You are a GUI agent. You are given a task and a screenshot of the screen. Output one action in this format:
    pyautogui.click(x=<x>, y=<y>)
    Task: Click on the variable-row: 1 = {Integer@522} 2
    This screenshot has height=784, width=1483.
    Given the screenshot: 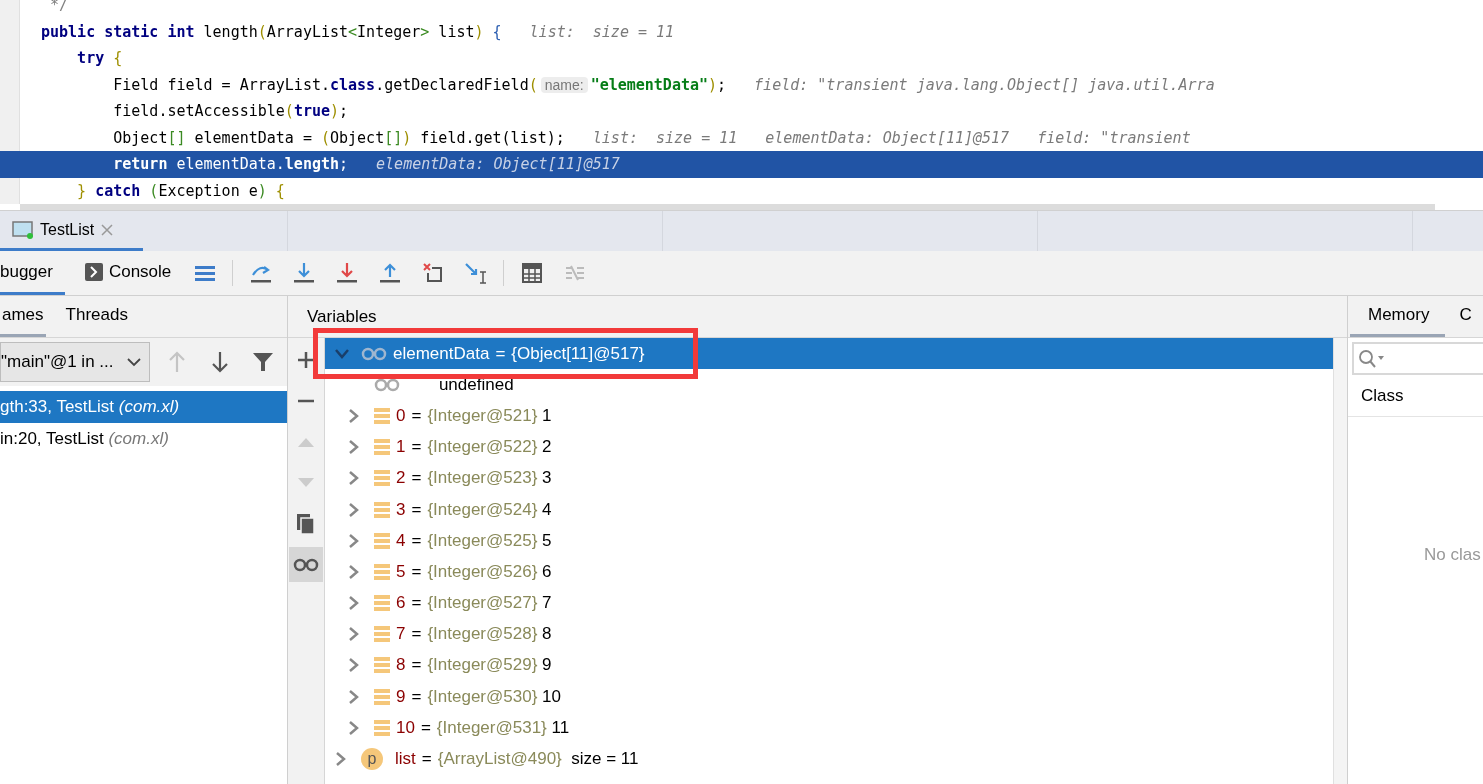 What is the action you would take?
    pyautogui.click(x=829, y=447)
    